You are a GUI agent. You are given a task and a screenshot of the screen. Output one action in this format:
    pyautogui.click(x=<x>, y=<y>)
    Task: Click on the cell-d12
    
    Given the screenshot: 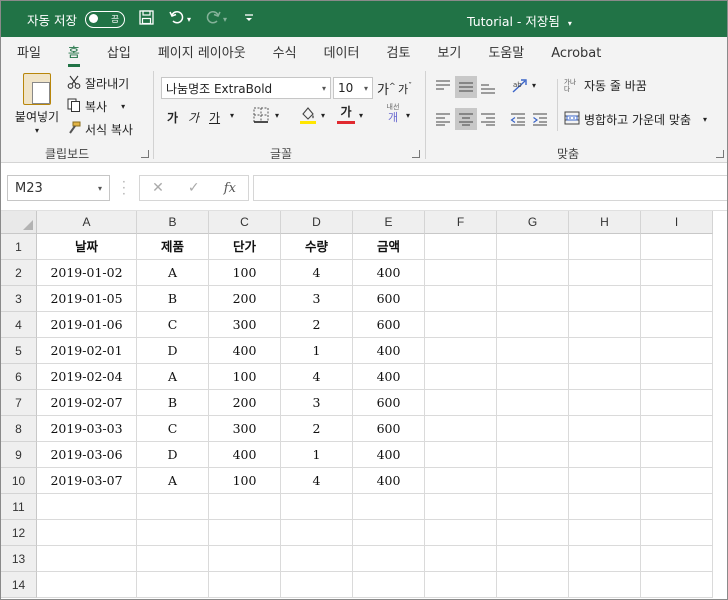 What is the action you would take?
    pyautogui.click(x=317, y=533)
    